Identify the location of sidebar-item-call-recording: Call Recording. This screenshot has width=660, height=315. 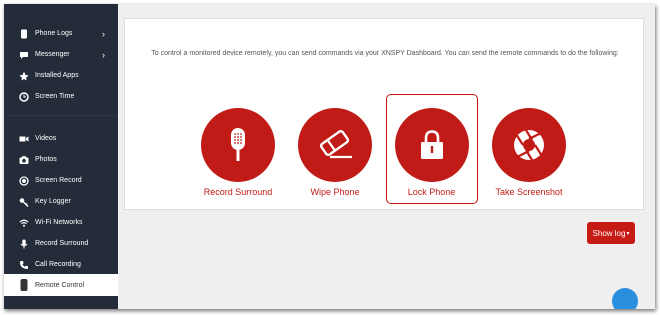
(61, 264).